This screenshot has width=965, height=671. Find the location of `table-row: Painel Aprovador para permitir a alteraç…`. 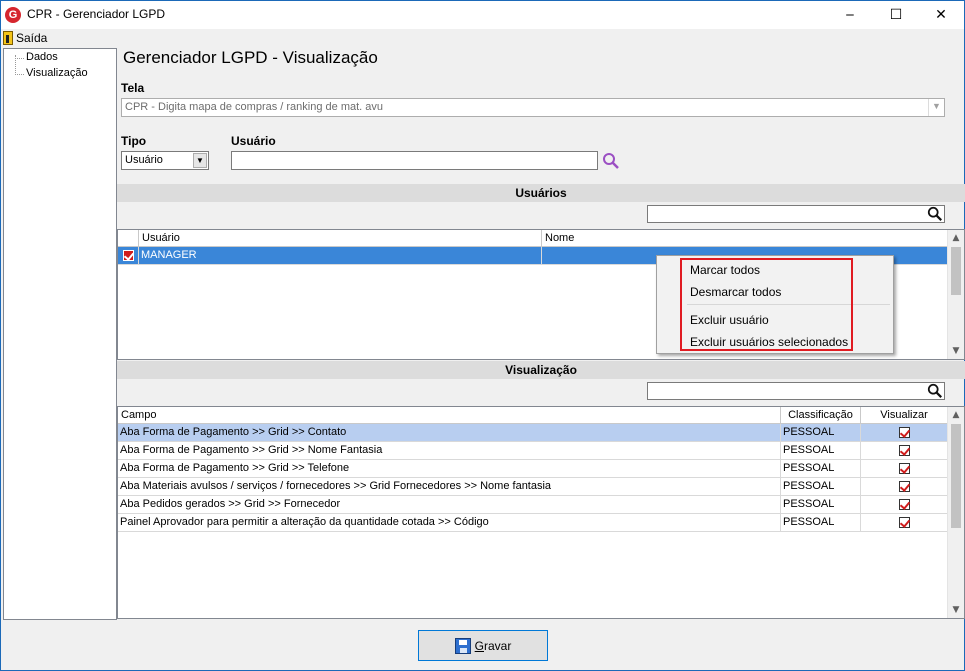

table-row: Painel Aprovador para permitir a alteraç… is located at coordinates (533, 523).